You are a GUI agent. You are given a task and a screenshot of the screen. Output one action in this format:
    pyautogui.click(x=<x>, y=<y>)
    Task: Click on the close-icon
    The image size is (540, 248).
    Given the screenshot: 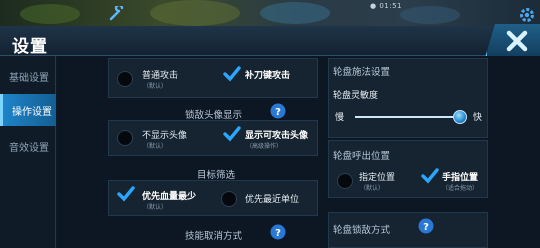 What is the action you would take?
    pyautogui.click(x=517, y=41)
    